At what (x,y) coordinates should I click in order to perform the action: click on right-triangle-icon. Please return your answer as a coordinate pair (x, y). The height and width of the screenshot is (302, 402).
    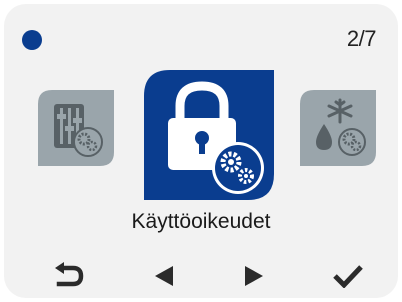
    Looking at the image, I should click on (254, 276).